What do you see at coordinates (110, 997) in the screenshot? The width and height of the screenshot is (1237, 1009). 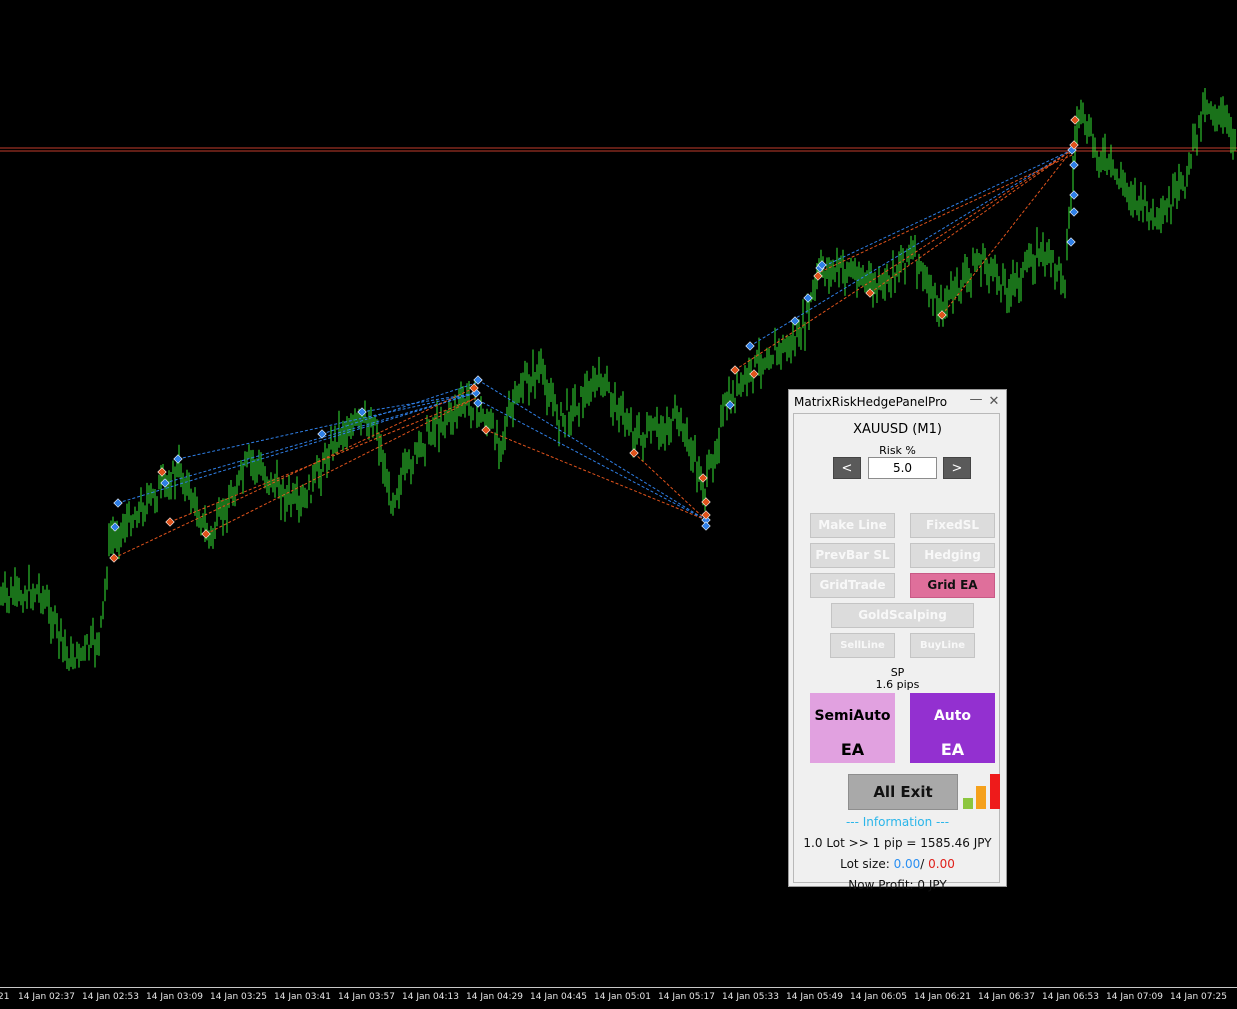 I see `time-tick-label: 14 Jan 02:53` at bounding box center [110, 997].